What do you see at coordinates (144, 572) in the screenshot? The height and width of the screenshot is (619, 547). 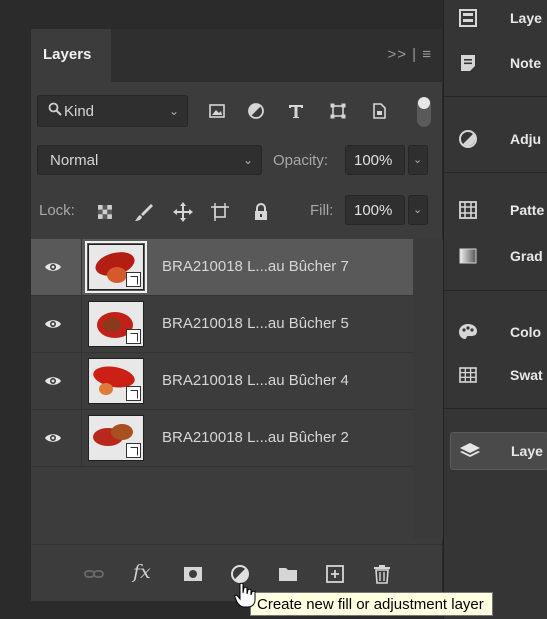 I see `fx-icon: fx` at bounding box center [144, 572].